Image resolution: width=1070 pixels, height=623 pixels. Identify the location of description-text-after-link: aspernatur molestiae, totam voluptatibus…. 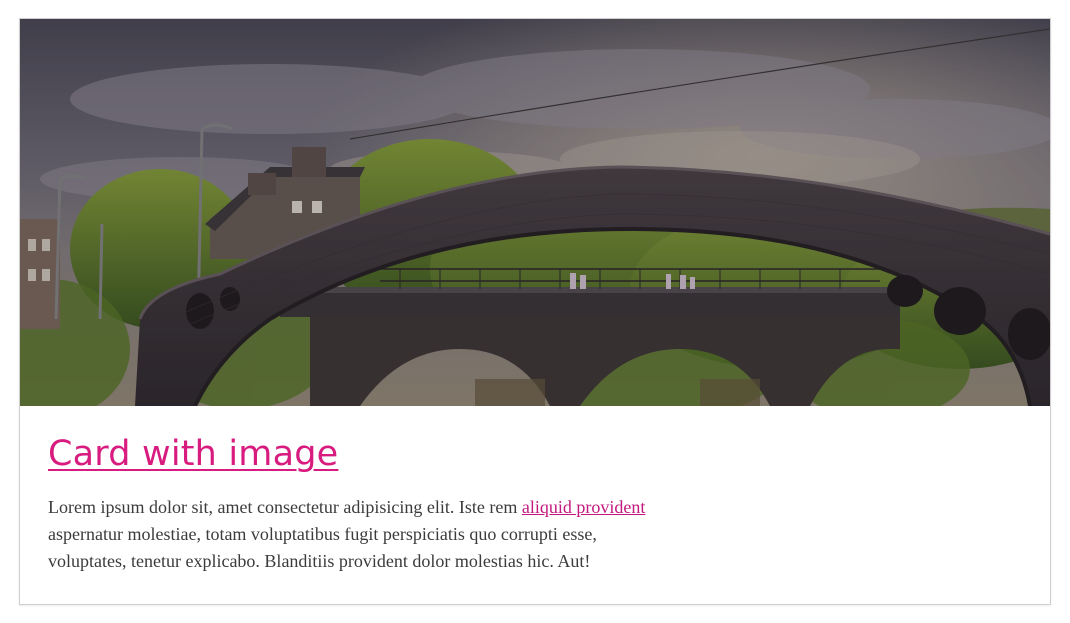
(322, 547).